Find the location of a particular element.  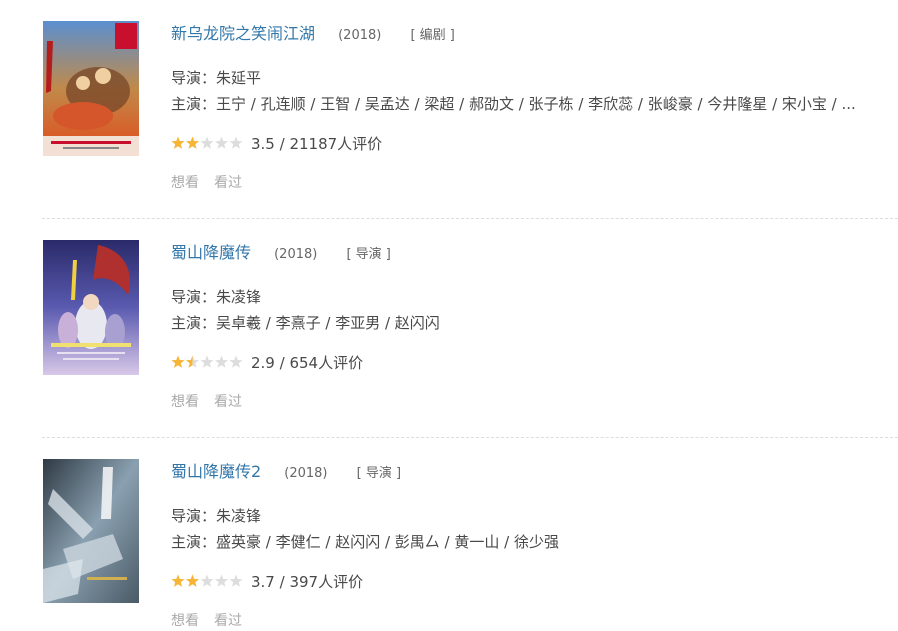

rating-text: 2.9 / 654人评价 is located at coordinates (307, 363).